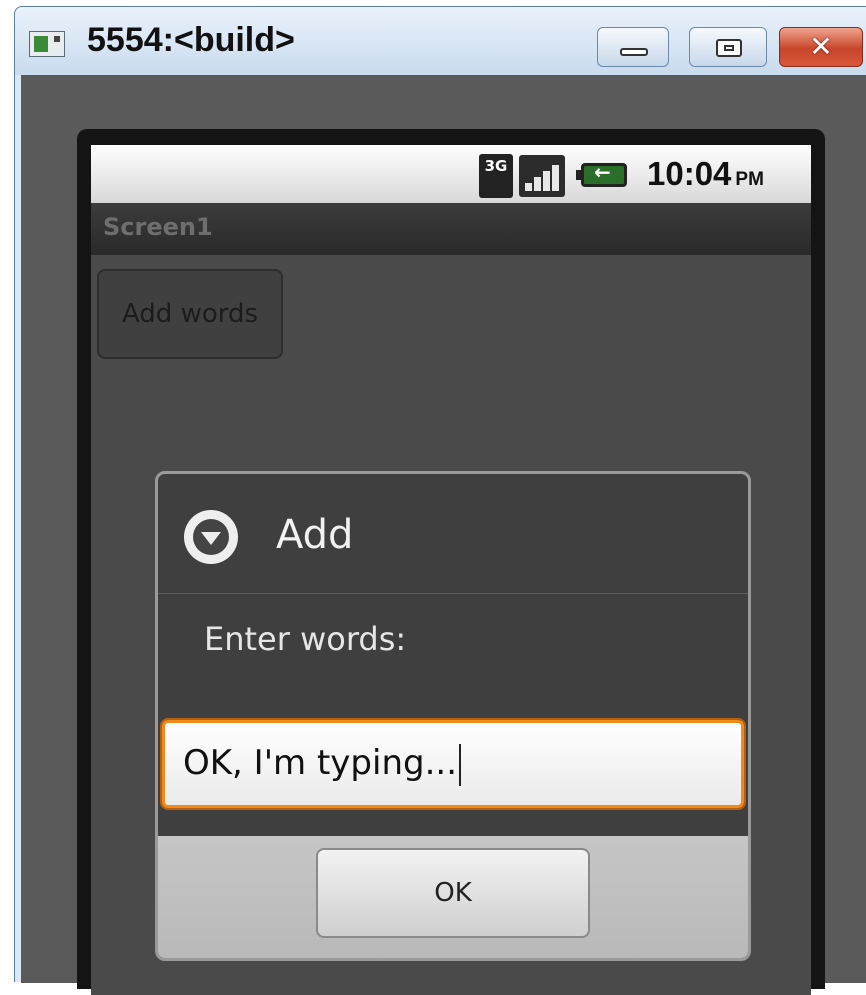 This screenshot has width=866, height=995. I want to click on dialog-header: Add, so click(453, 534).